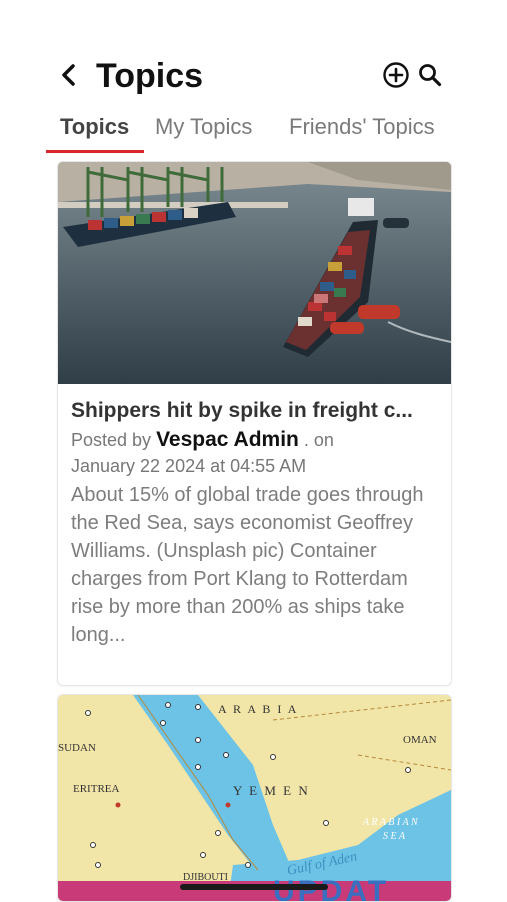  Describe the element at coordinates (271, 790) in the screenshot. I see `map-label-yemen: Y E M E N` at that location.